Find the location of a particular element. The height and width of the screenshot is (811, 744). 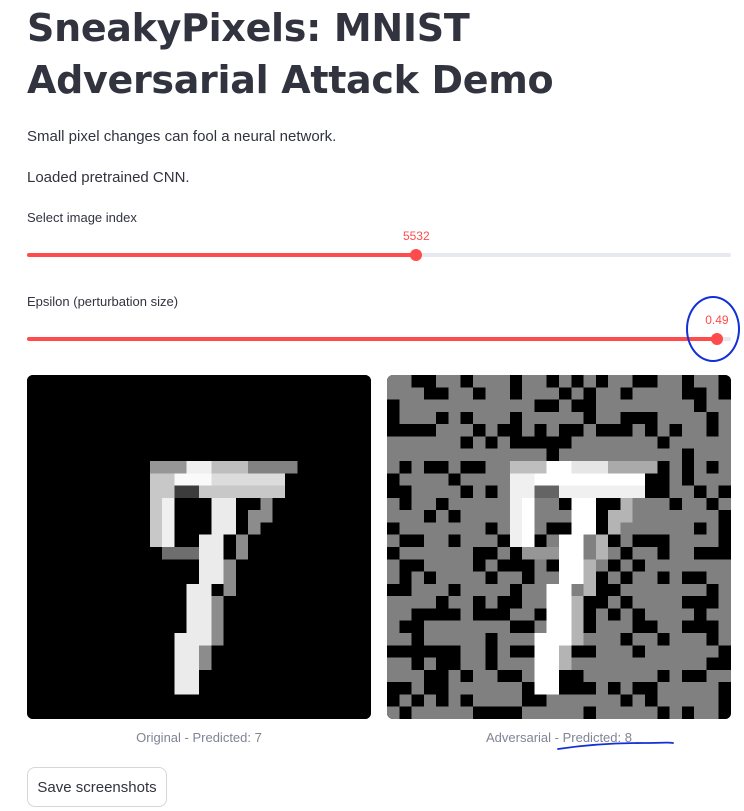

image-index-track is located at coordinates (379, 255).